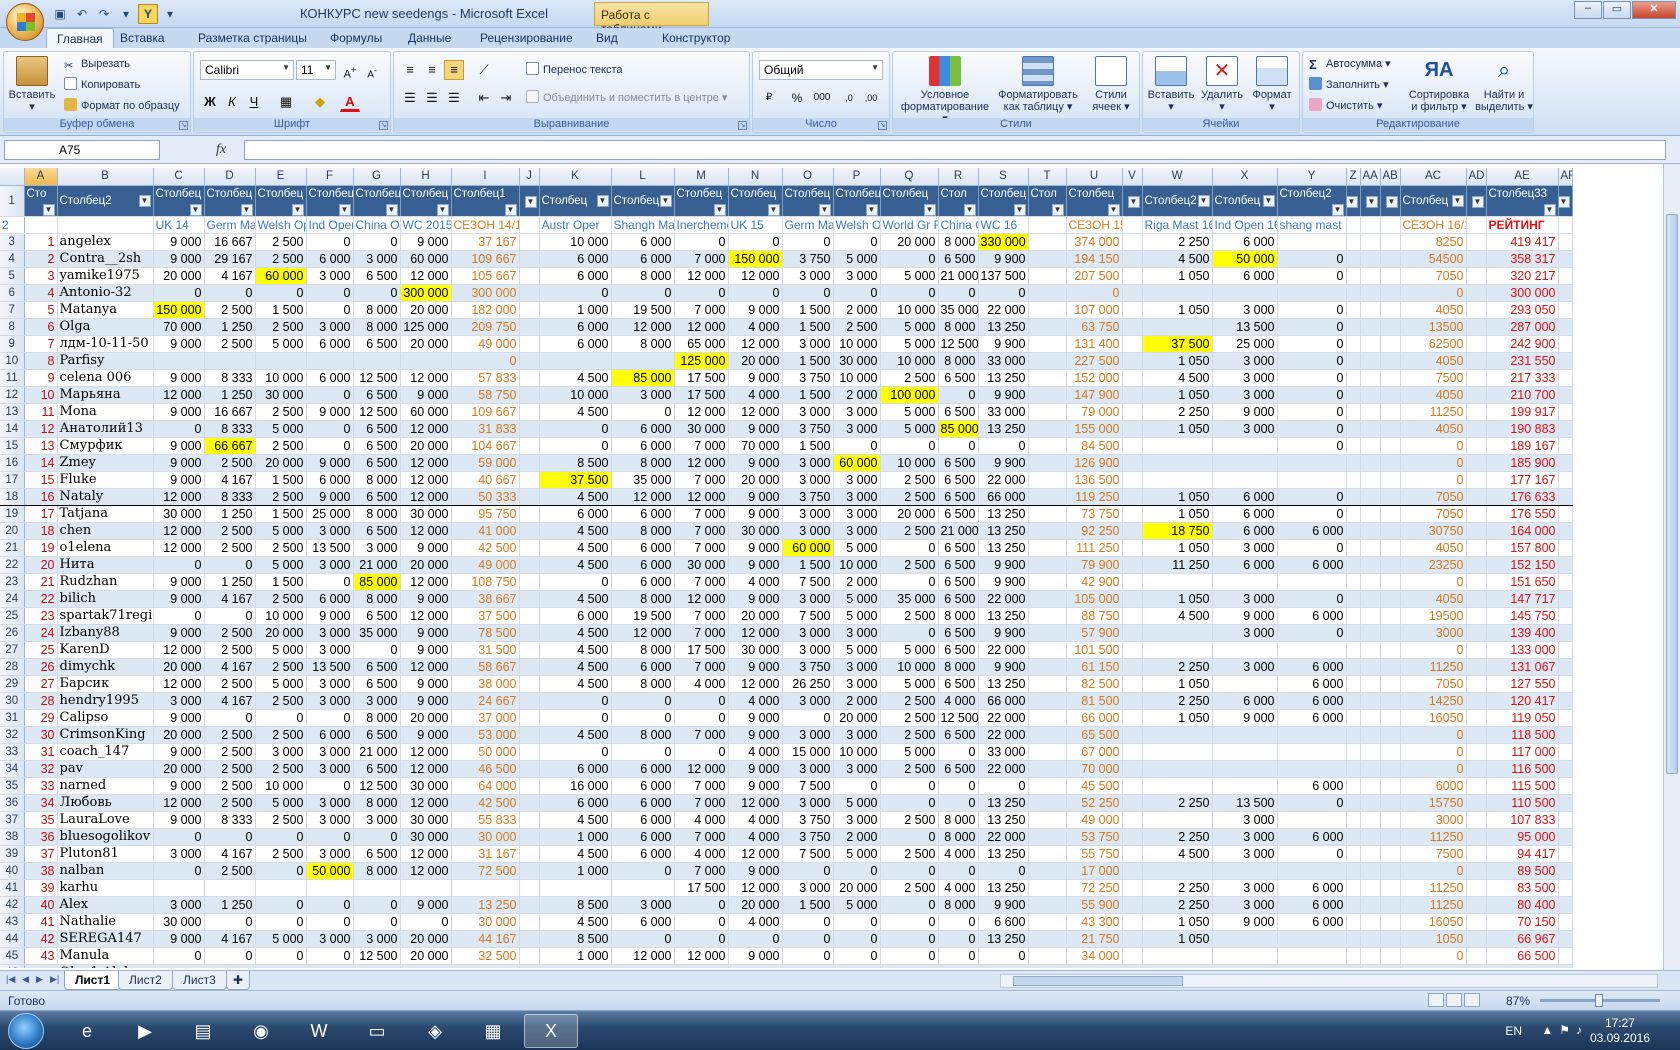 This screenshot has width=1680, height=1050. Describe the element at coordinates (12, 803) in the screenshot. I see `row-header: 36` at that location.